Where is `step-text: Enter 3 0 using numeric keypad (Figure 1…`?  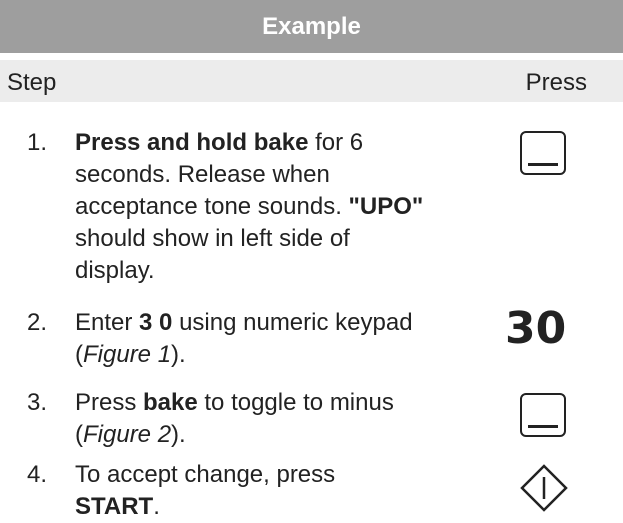 step-text: Enter 3 0 using numeric keypad (Figure 1… is located at coordinates (250, 339).